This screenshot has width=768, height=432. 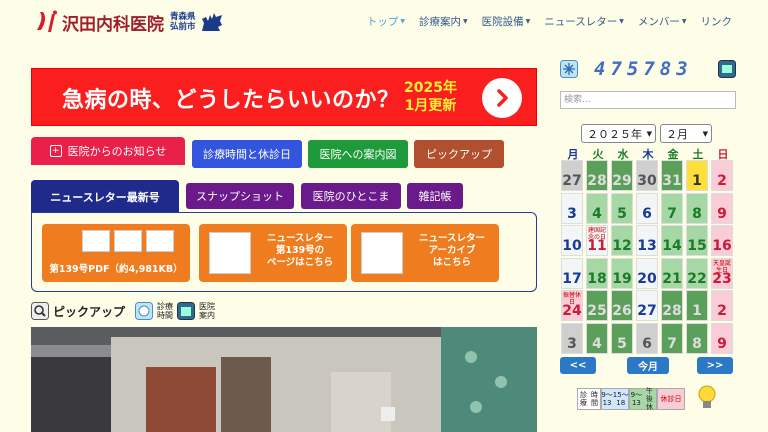 I want to click on calendar-day: 29, so click(x=622, y=175).